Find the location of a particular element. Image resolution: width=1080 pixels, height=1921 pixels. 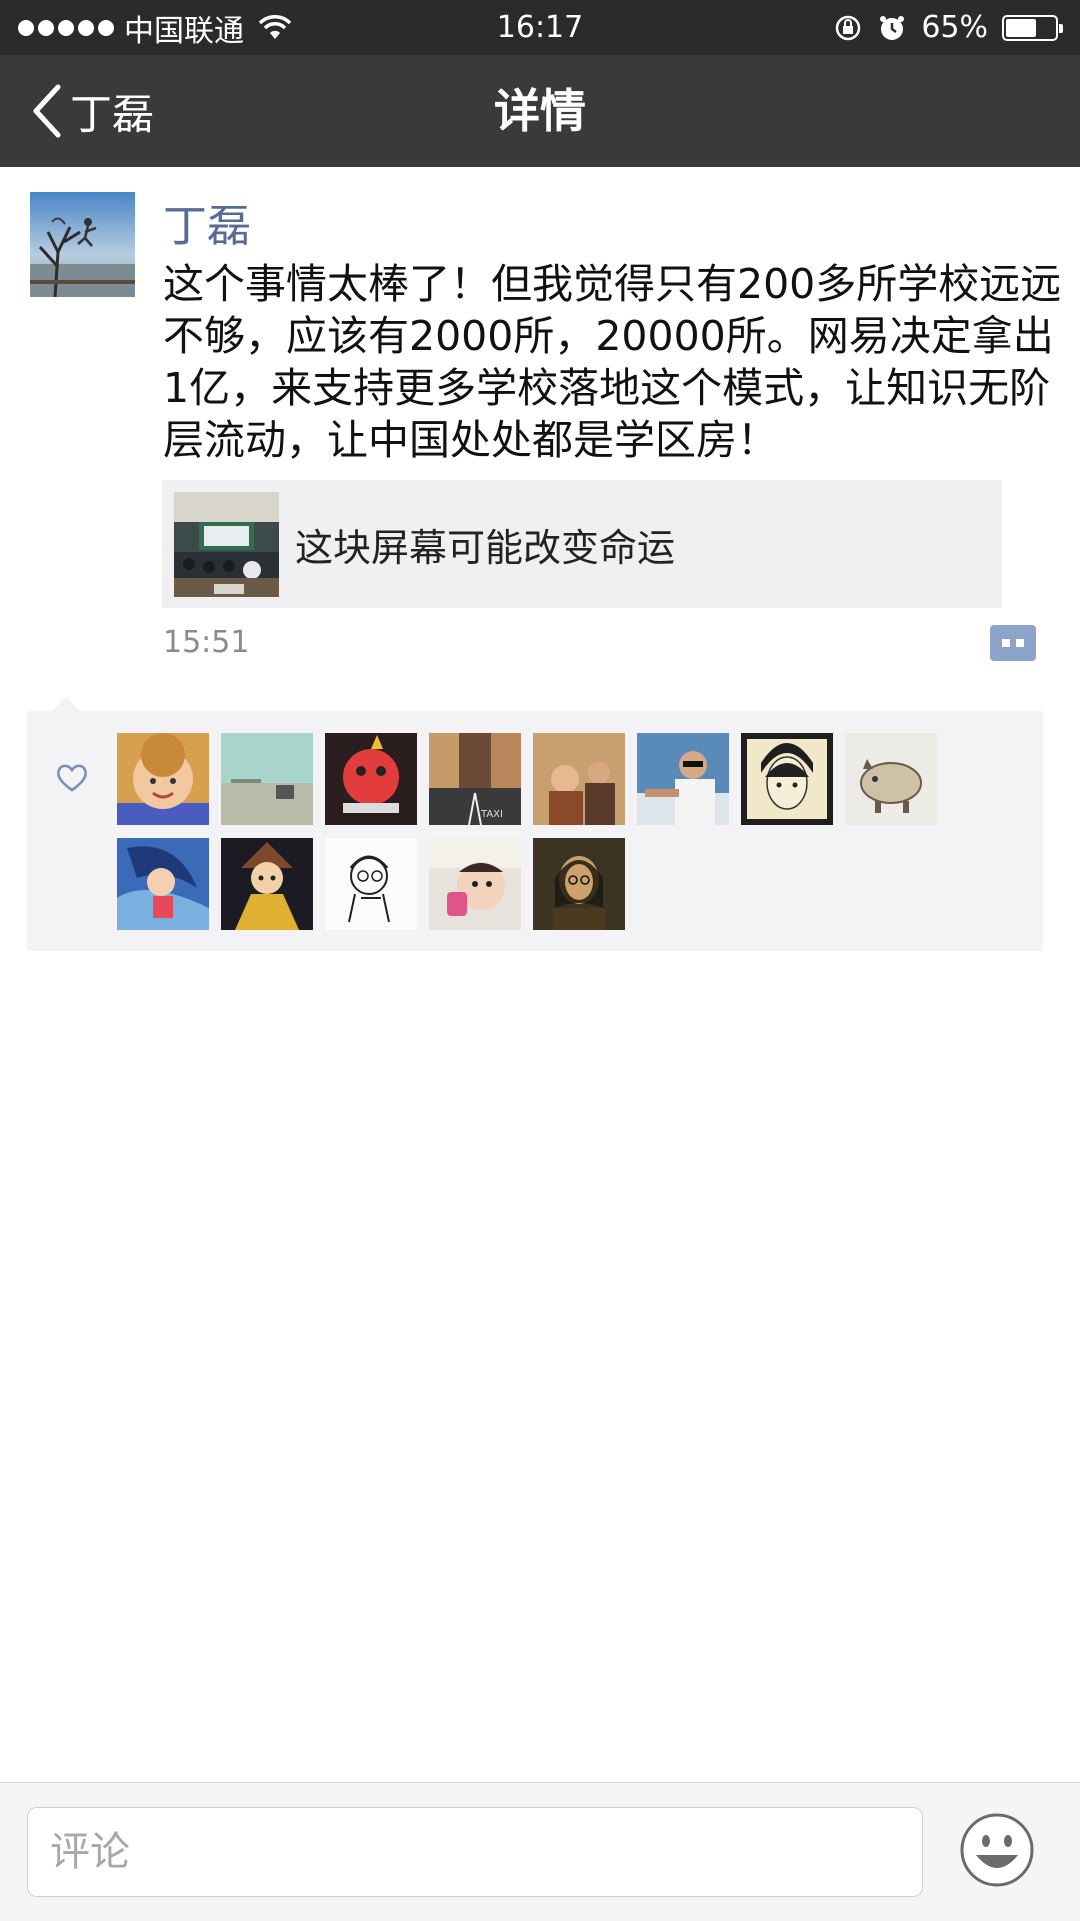

link-title: 这块屏幕可能改变命运 is located at coordinates (485, 547).